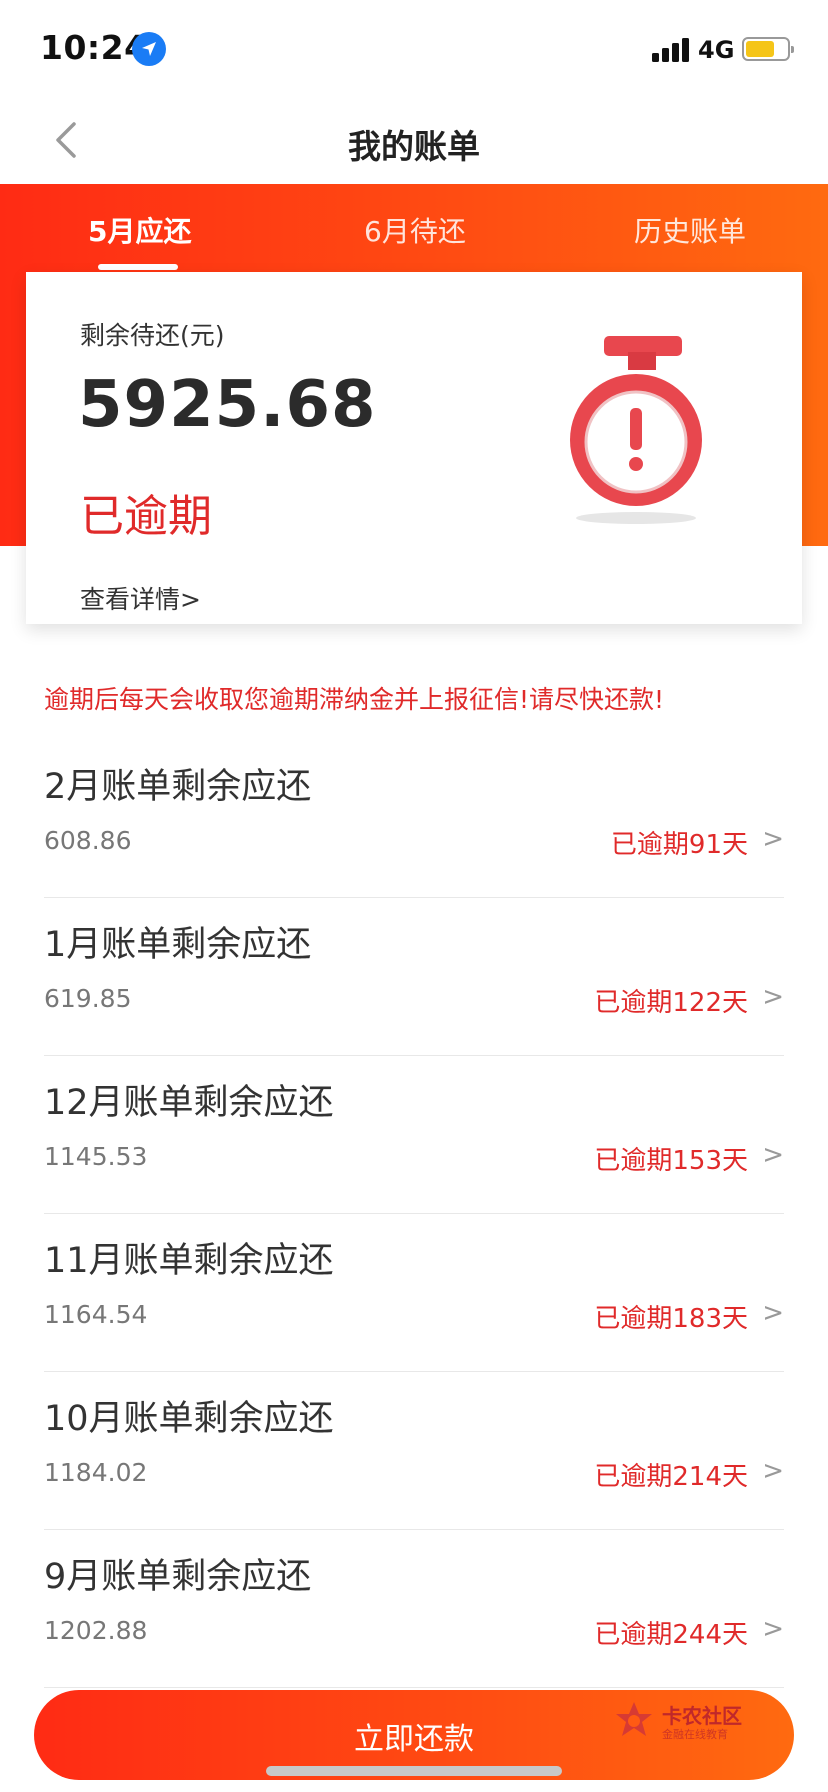 Image resolution: width=828 pixels, height=1792 pixels. I want to click on home-indicator, so click(414, 1771).